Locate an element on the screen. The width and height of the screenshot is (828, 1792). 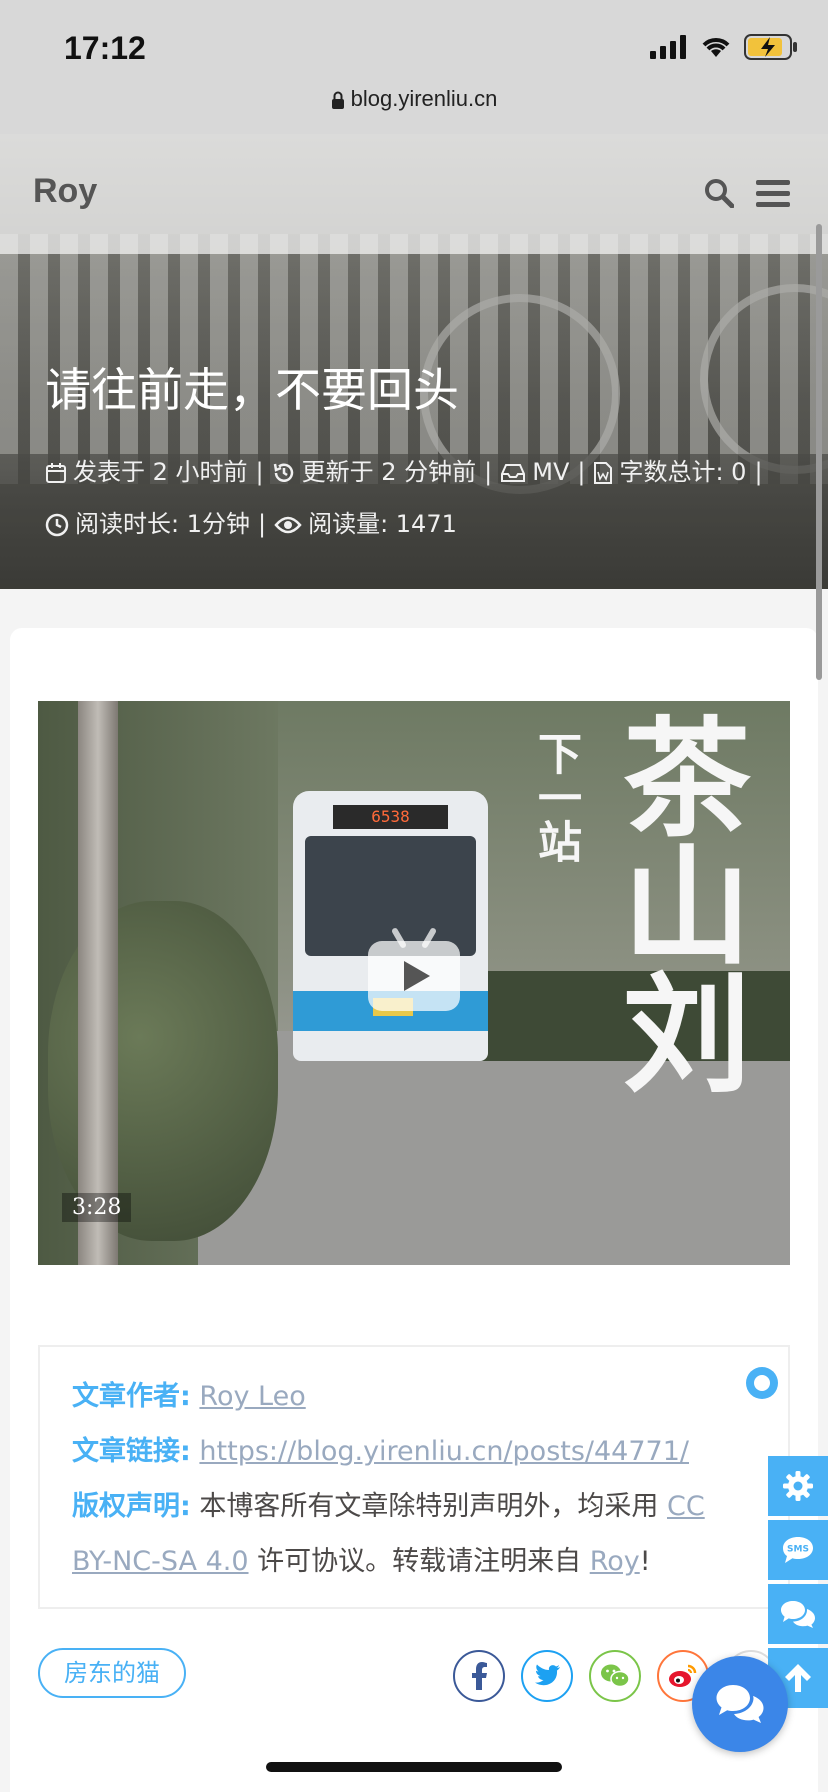
sms-icon: SMS is located at coordinates (798, 1550).